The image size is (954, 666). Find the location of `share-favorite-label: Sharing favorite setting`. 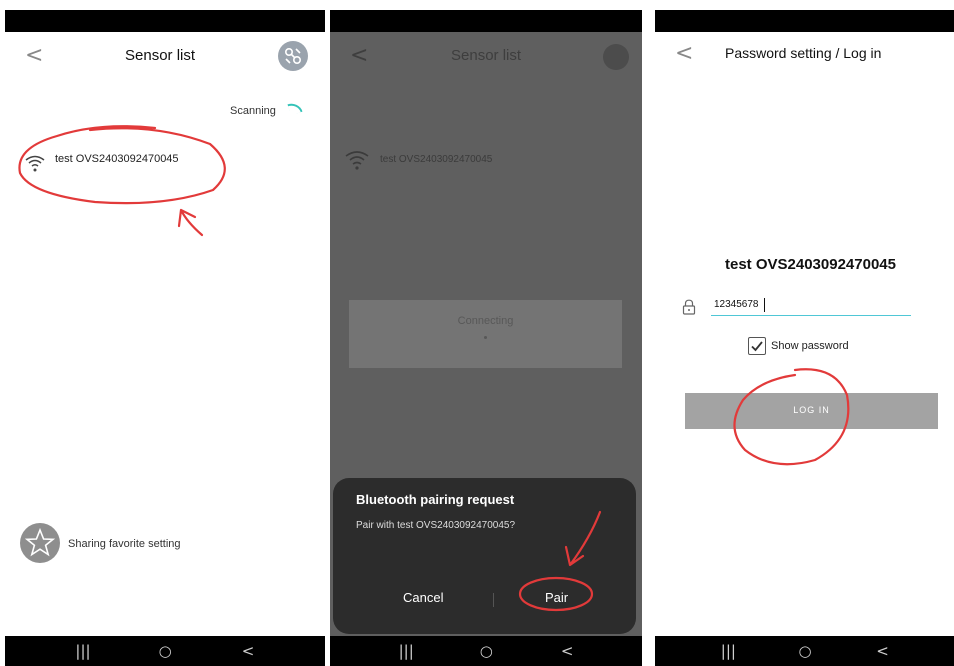

share-favorite-label: Sharing favorite setting is located at coordinates (124, 544).